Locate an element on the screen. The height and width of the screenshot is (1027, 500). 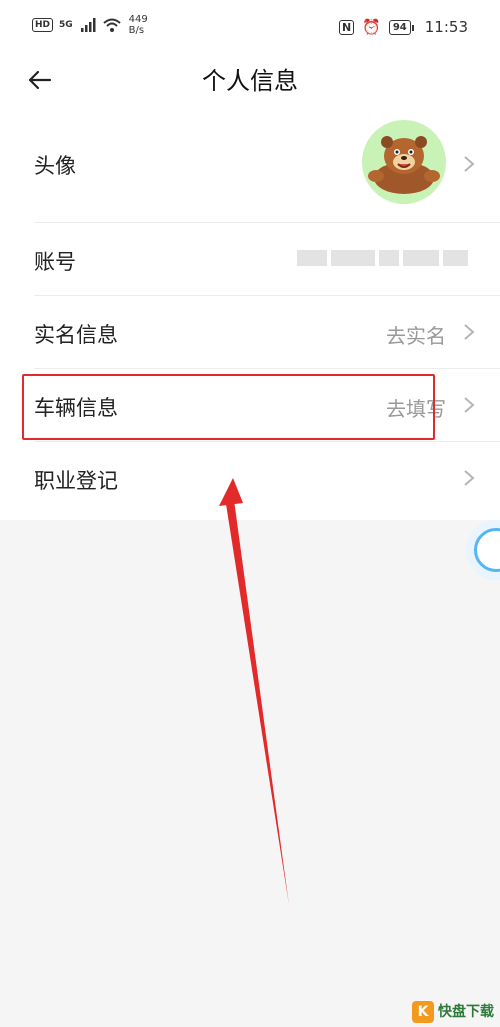
hd-icon: HD is located at coordinates (43, 25).